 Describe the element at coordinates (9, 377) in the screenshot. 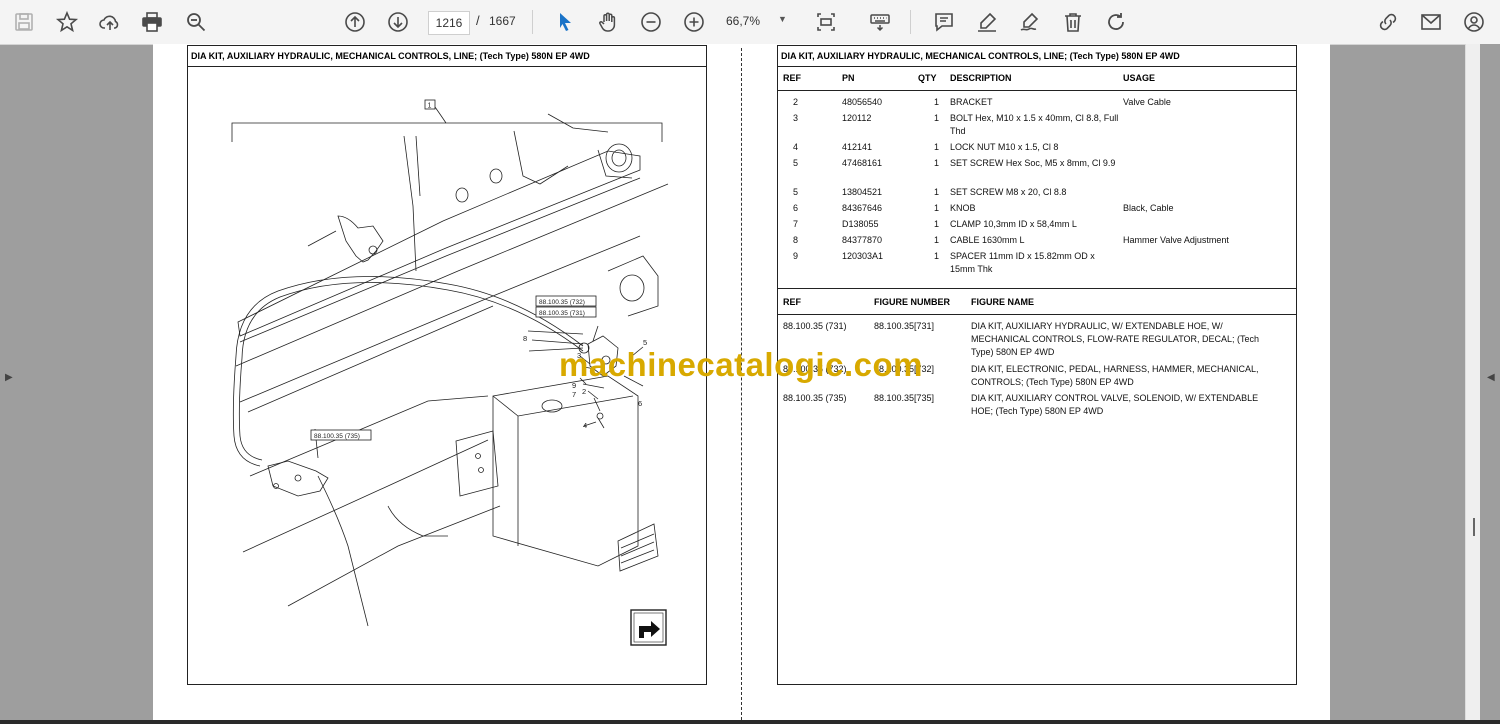

I see `left-panel-toggle-icon: ▶` at that location.